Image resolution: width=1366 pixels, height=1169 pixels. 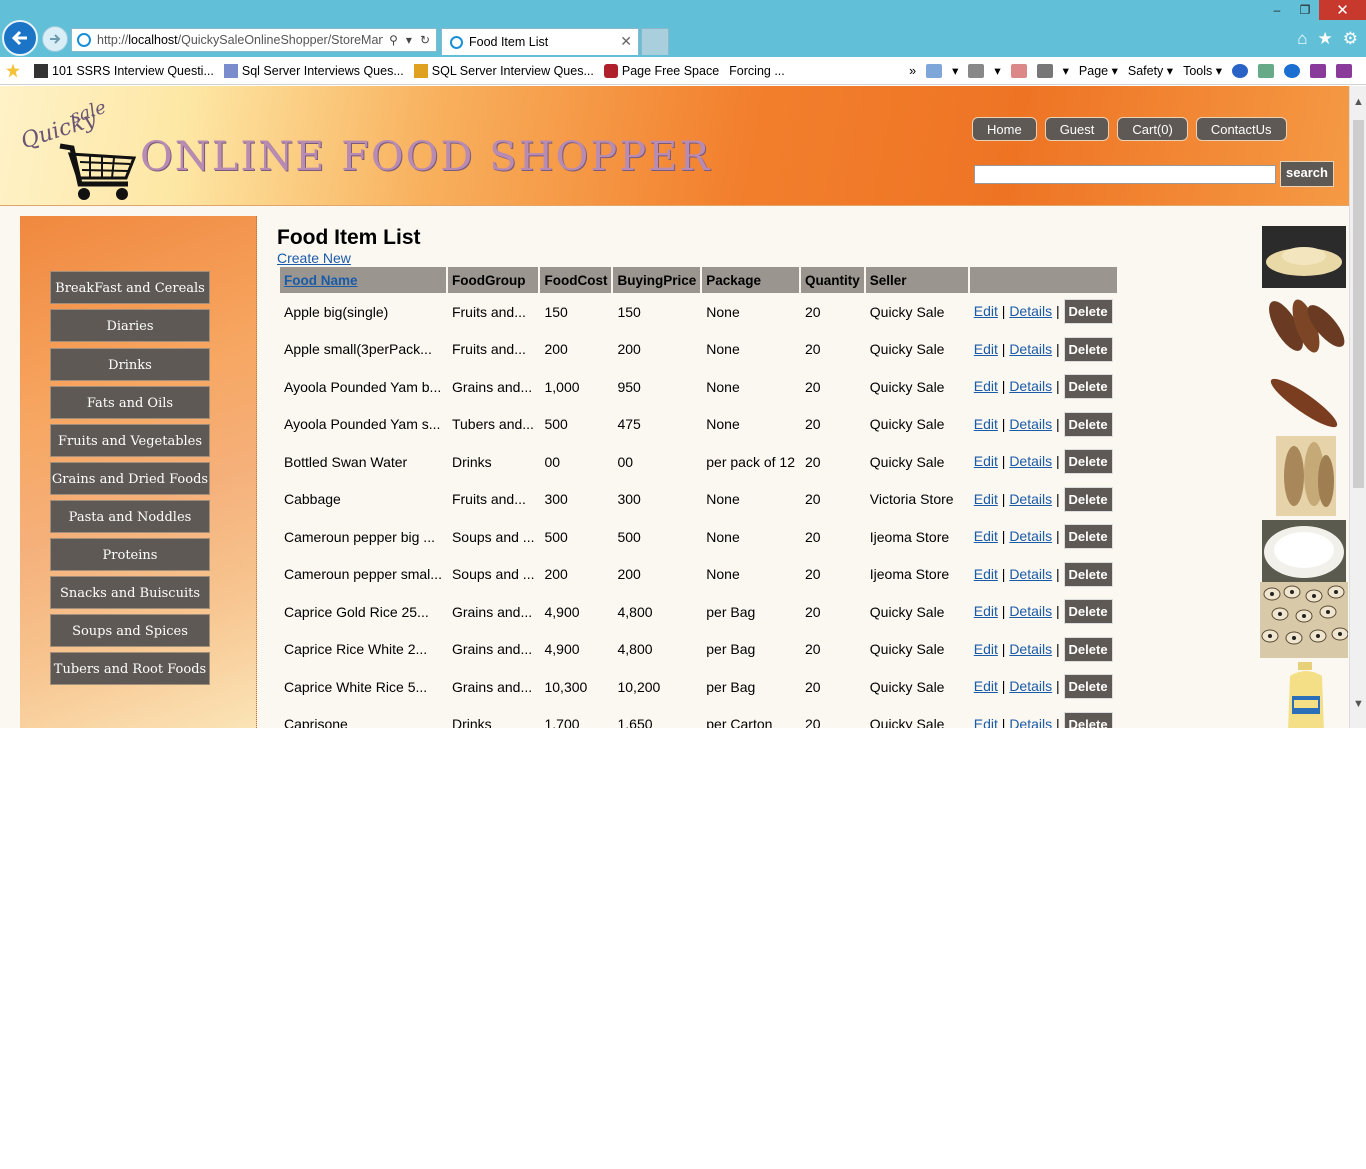 What do you see at coordinates (1350, 39) in the screenshot?
I see `gear-icon: ⚙` at bounding box center [1350, 39].